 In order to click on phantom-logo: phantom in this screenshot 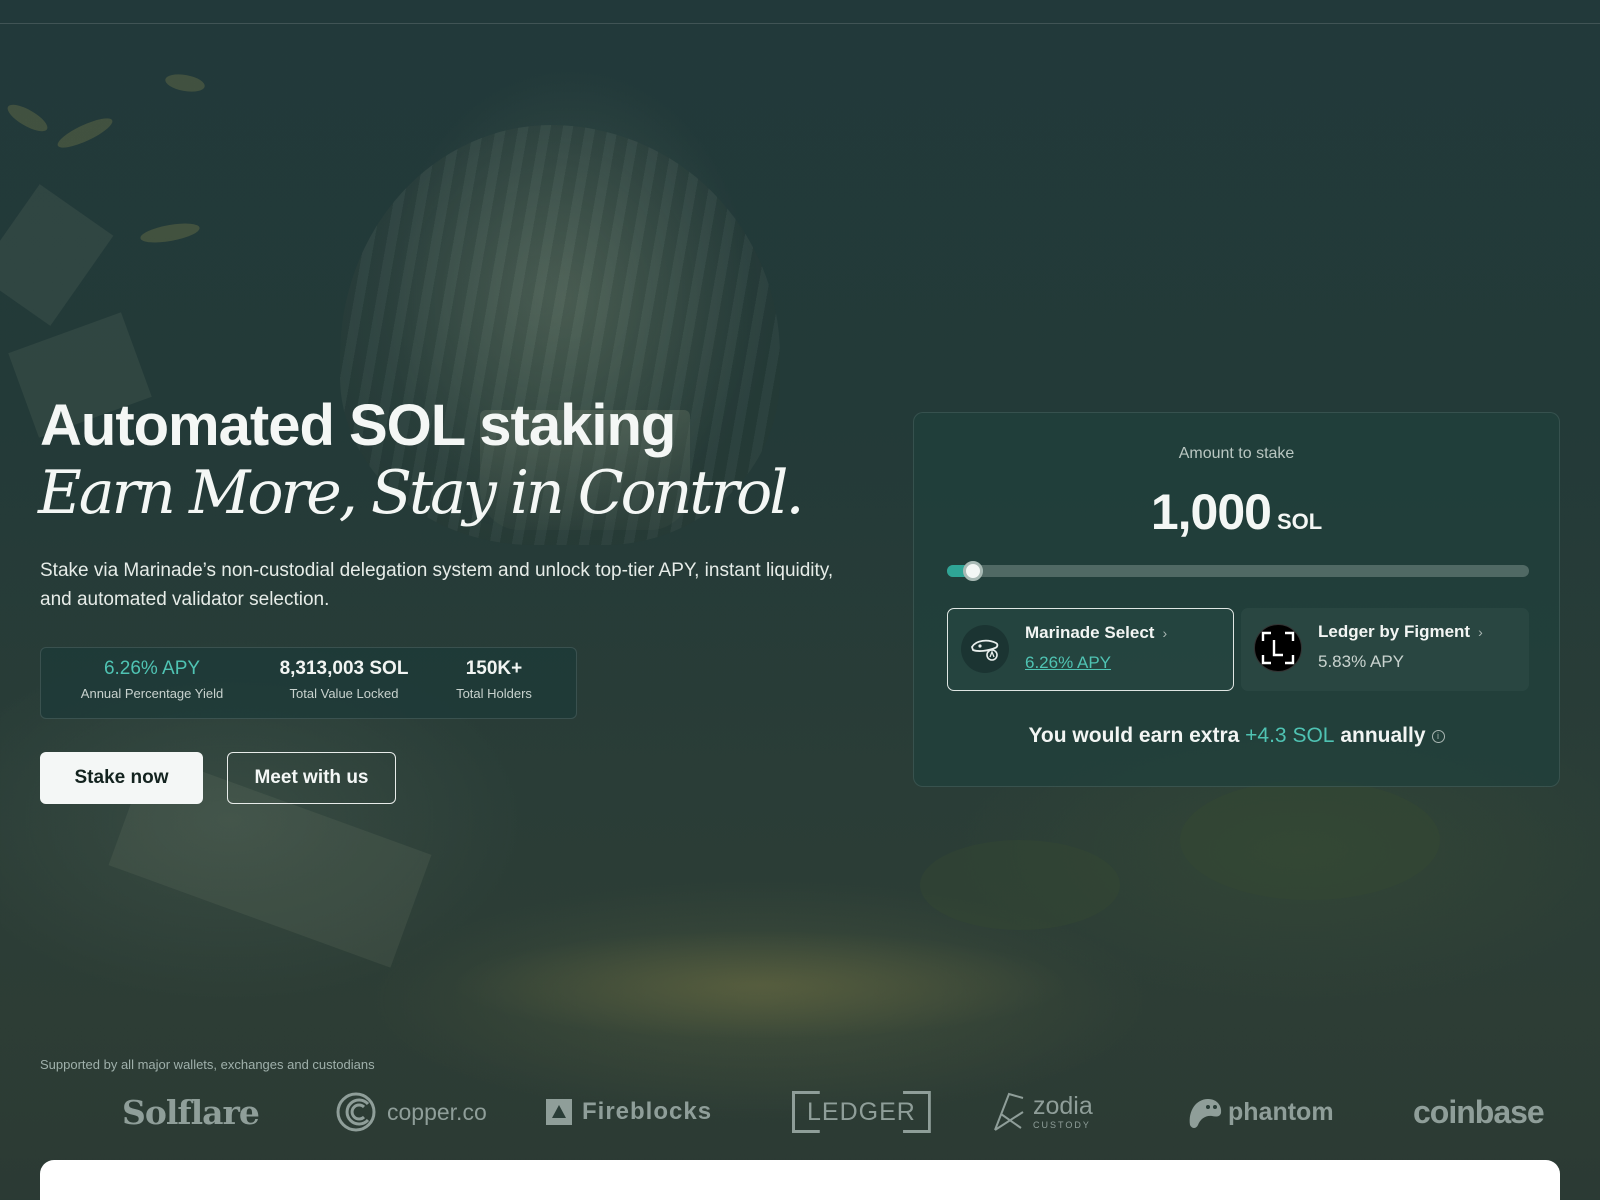, I will do `click(1260, 1112)`.